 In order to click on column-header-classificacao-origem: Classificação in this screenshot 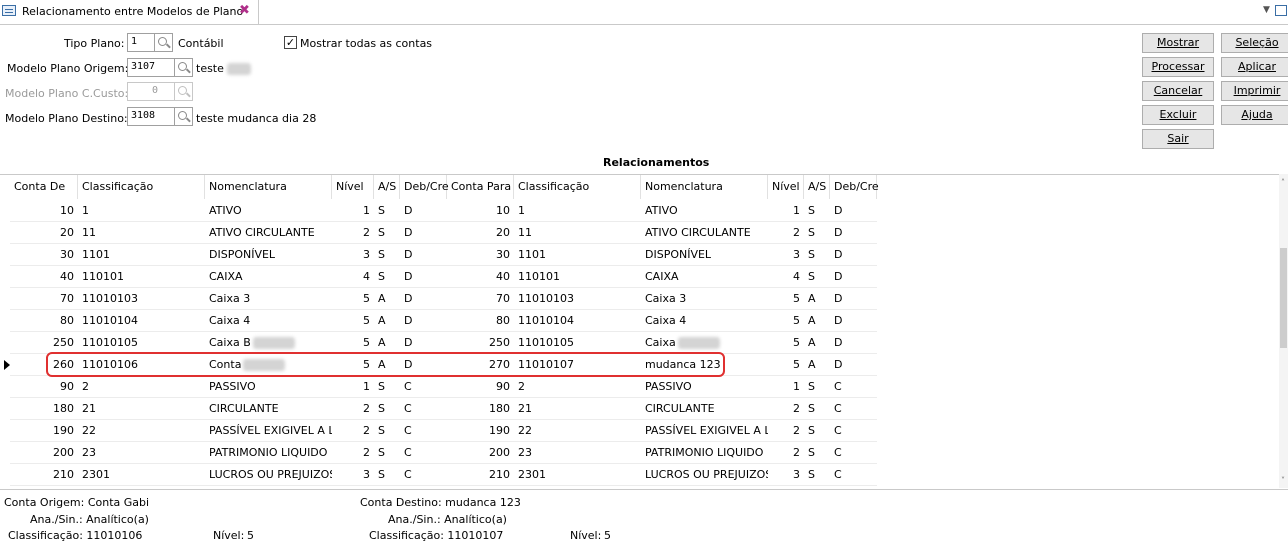, I will do `click(141, 187)`.